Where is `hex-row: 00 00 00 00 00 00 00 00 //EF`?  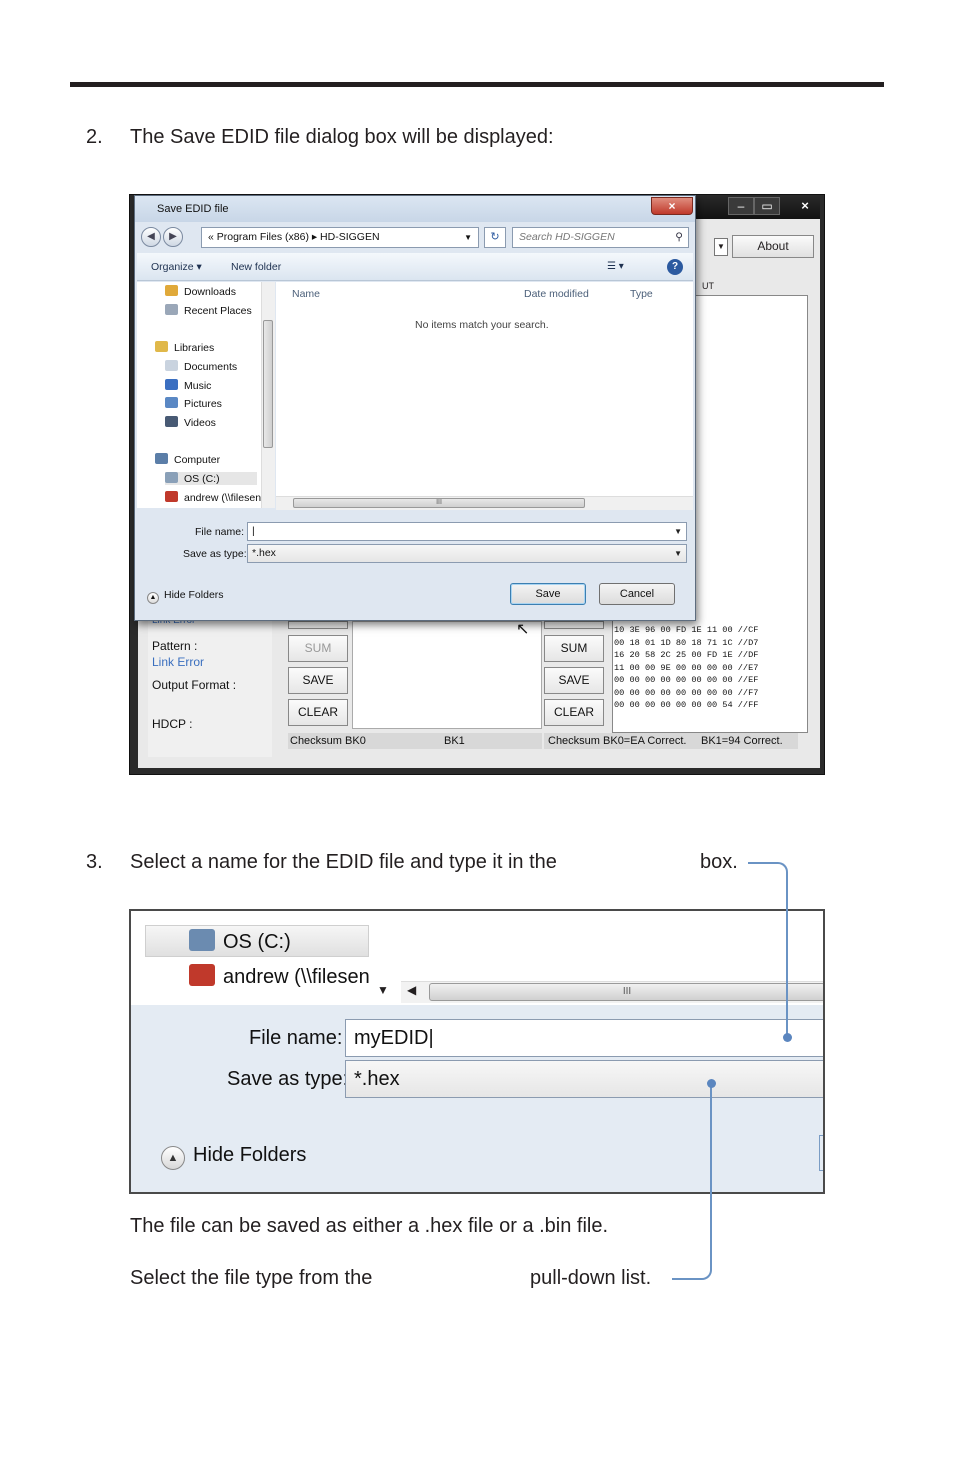
hex-row: 00 00 00 00 00 00 00 00 //EF is located at coordinates (686, 680).